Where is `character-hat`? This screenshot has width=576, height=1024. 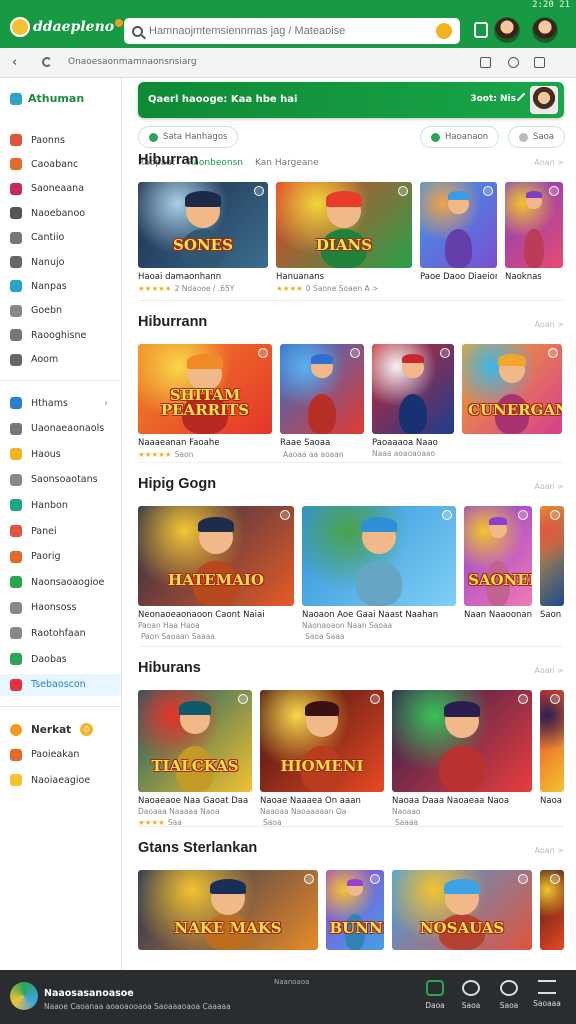 character-hat is located at coordinates (379, 525).